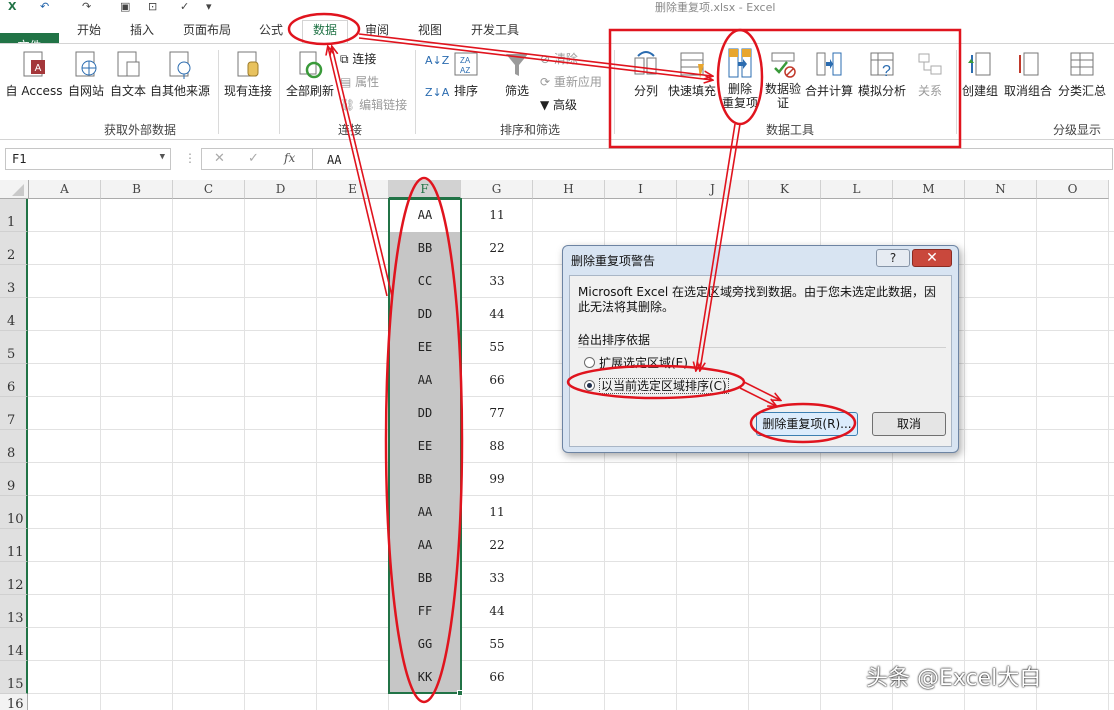 Image resolution: width=1114 pixels, height=710 pixels. What do you see at coordinates (373, 104) in the screenshot?
I see `edit-links-button: ⛓ 编辑链接` at bounding box center [373, 104].